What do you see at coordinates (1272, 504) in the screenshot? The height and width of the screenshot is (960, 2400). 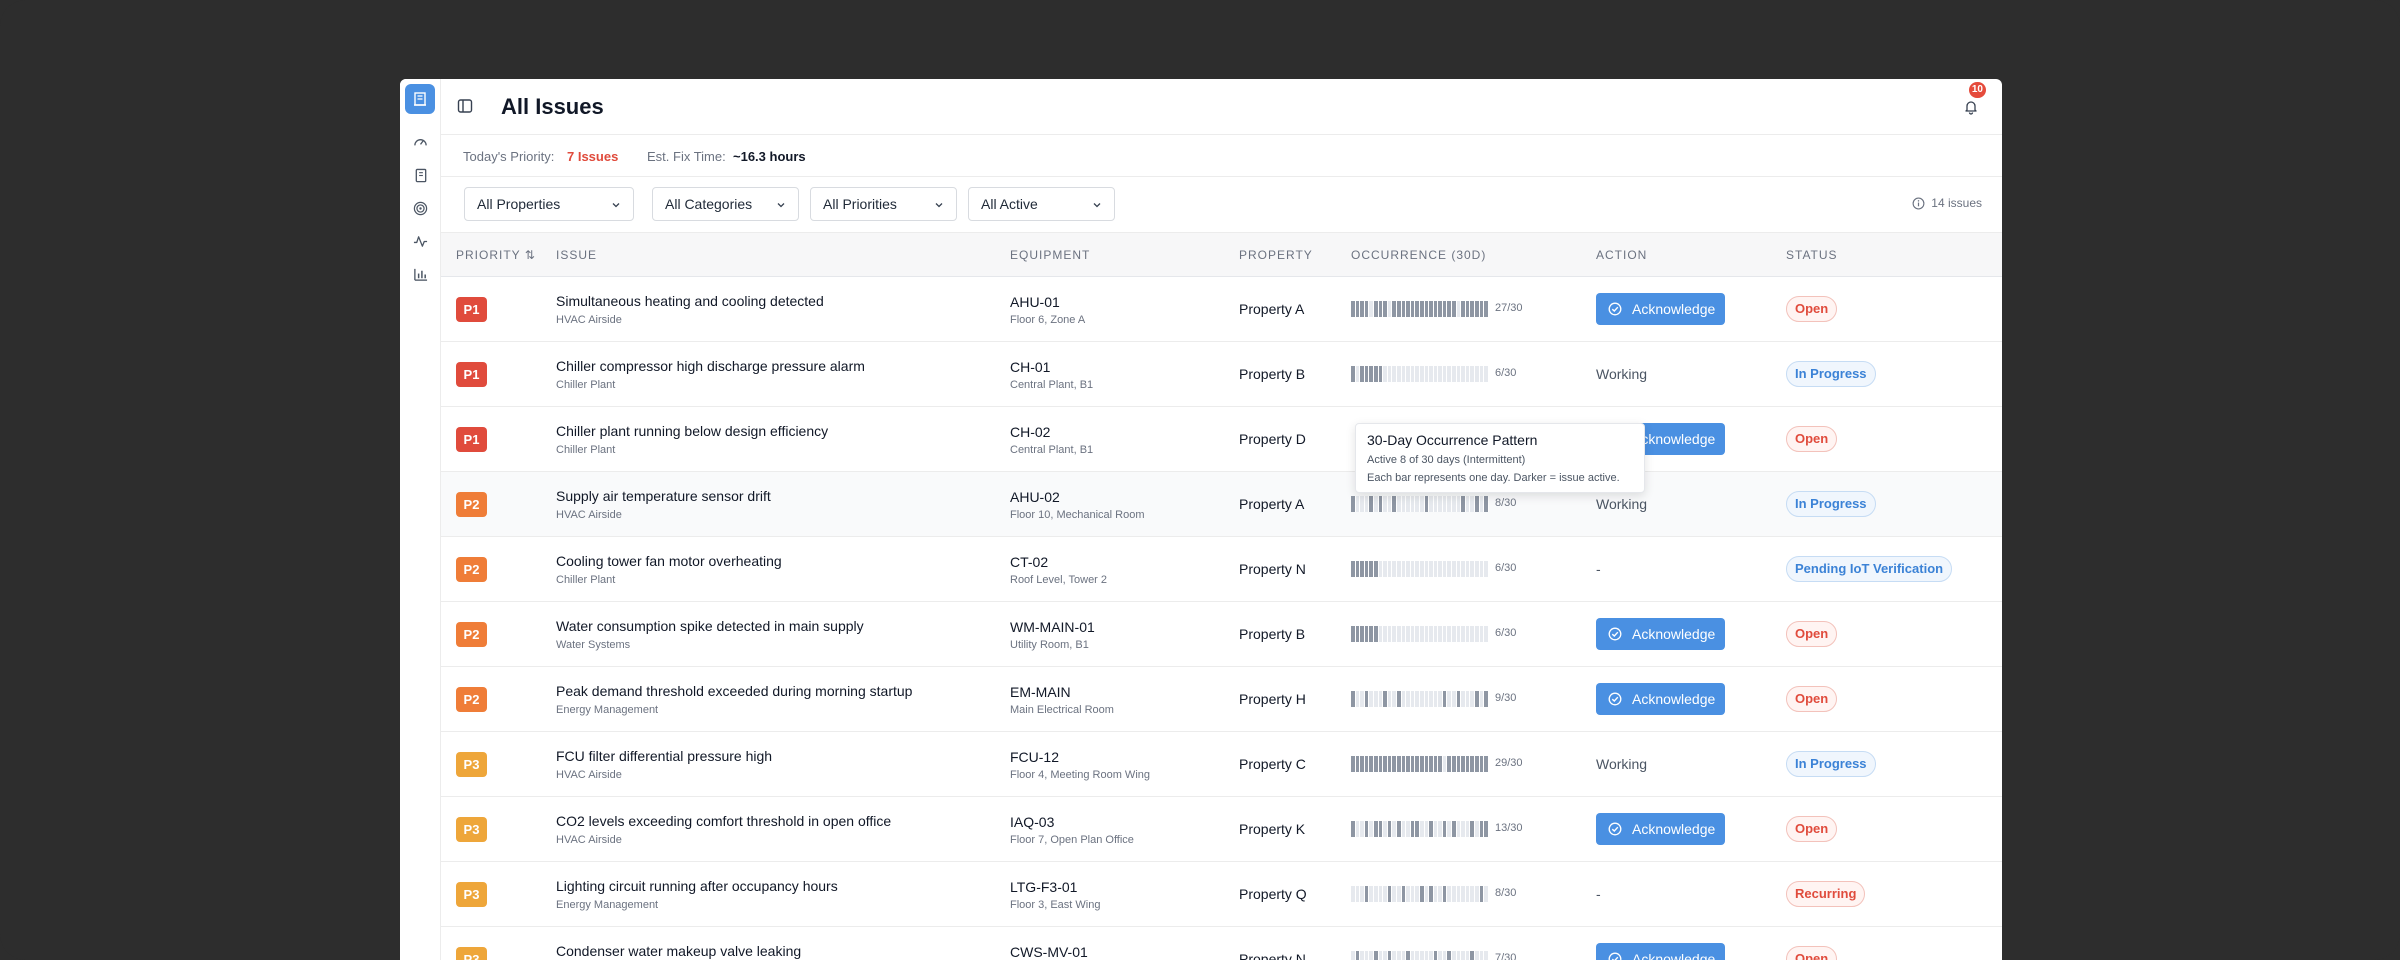 I see `property-name: Property A` at bounding box center [1272, 504].